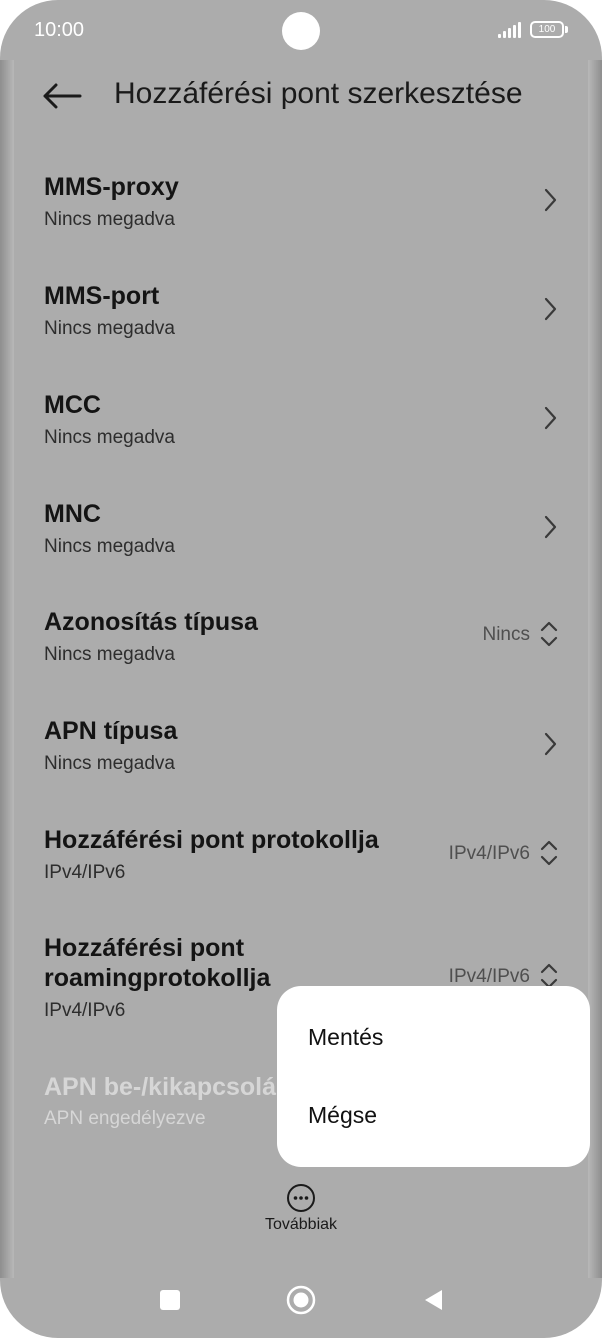 The height and width of the screenshot is (1338, 602). I want to click on front-camera-cutout, so click(301, 31).